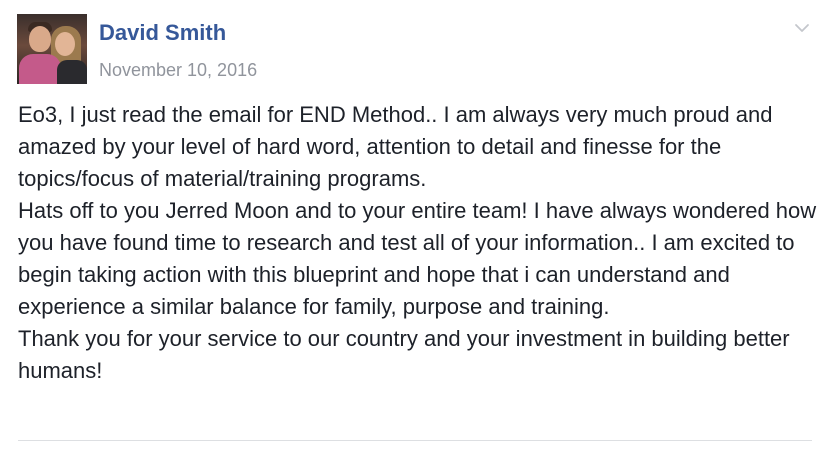  What do you see at coordinates (178, 70) in the screenshot?
I see `post-date-link: November 10, 2016` at bounding box center [178, 70].